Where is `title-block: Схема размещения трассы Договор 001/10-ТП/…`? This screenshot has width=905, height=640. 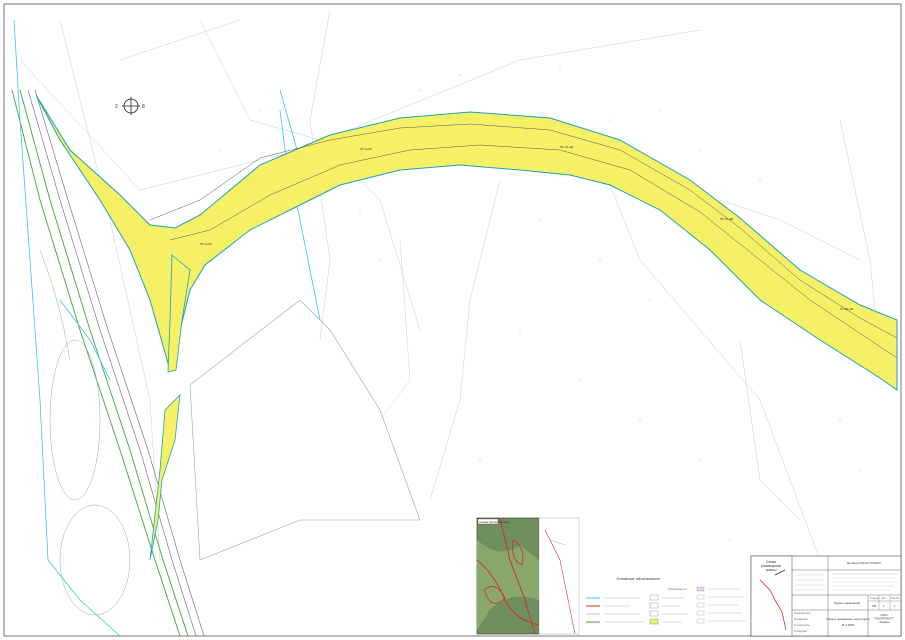 title-block: Схема размещения трассы Договор 001/10-ТП/… is located at coordinates (826, 596).